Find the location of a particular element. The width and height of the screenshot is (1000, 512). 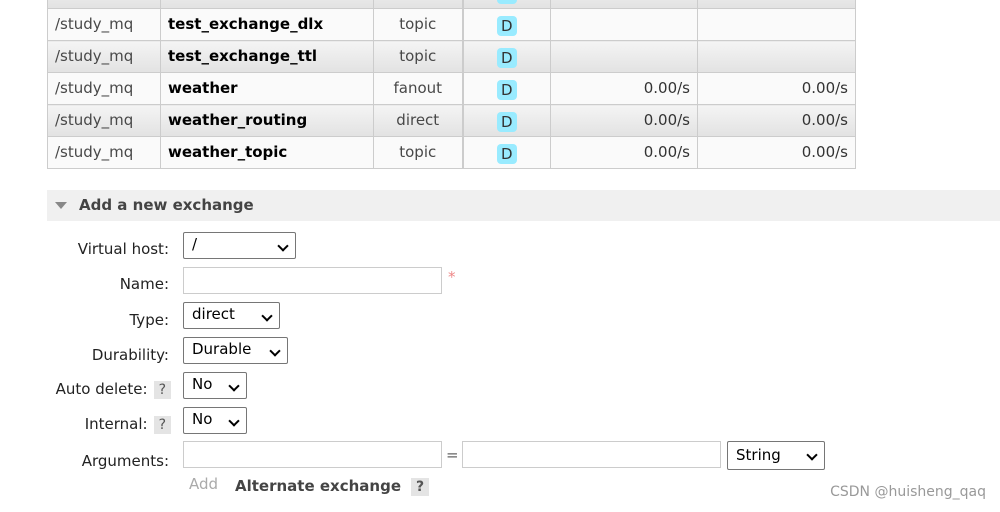

auto-delete-select: No is located at coordinates (215, 385).